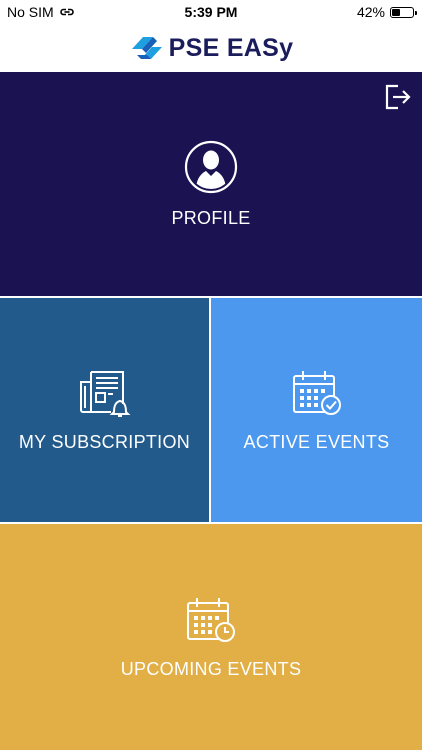 The height and width of the screenshot is (750, 422). I want to click on app-logo: PSE EASy, so click(211, 48).